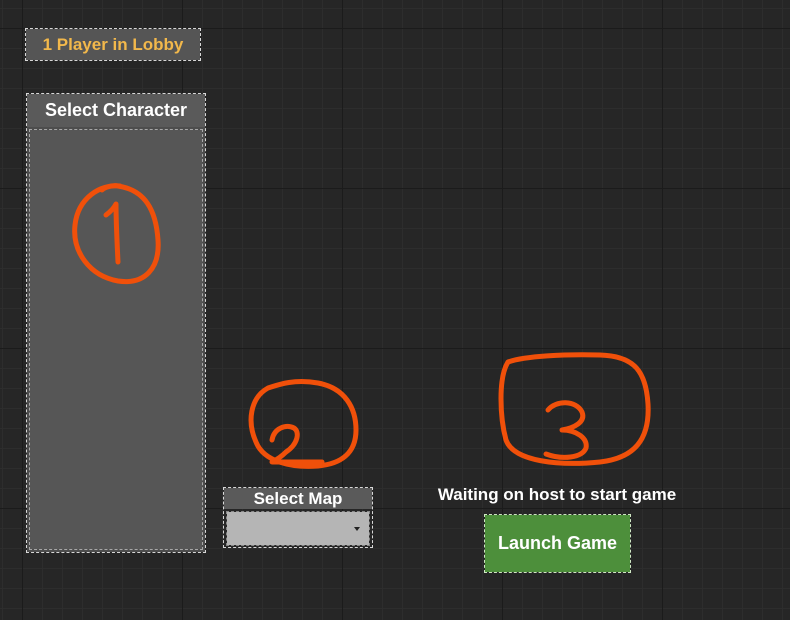  I want to click on map-selector-label: Select Map, so click(298, 498).